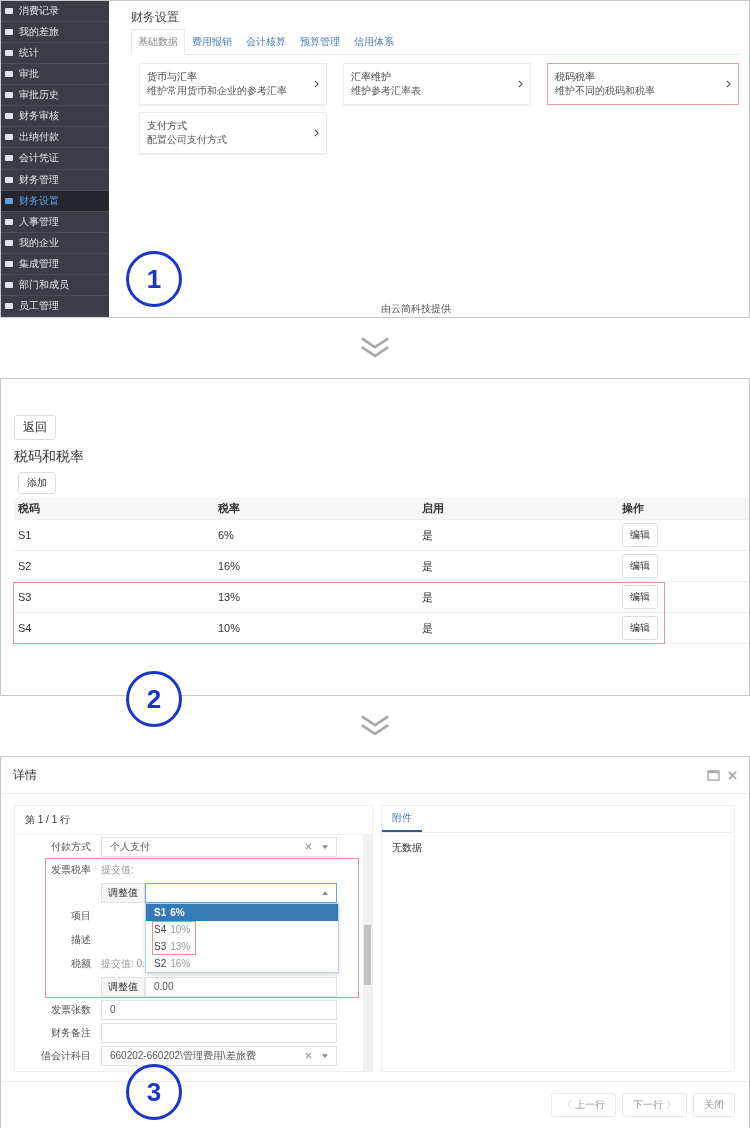  What do you see at coordinates (55, 243) in the screenshot?
I see `sidebar-item: 我的企业` at bounding box center [55, 243].